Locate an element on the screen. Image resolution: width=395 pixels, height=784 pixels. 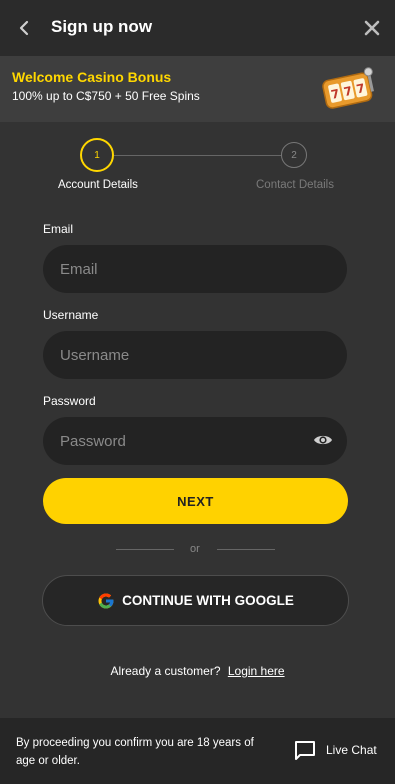
header: Sign up now is located at coordinates (197, 28).